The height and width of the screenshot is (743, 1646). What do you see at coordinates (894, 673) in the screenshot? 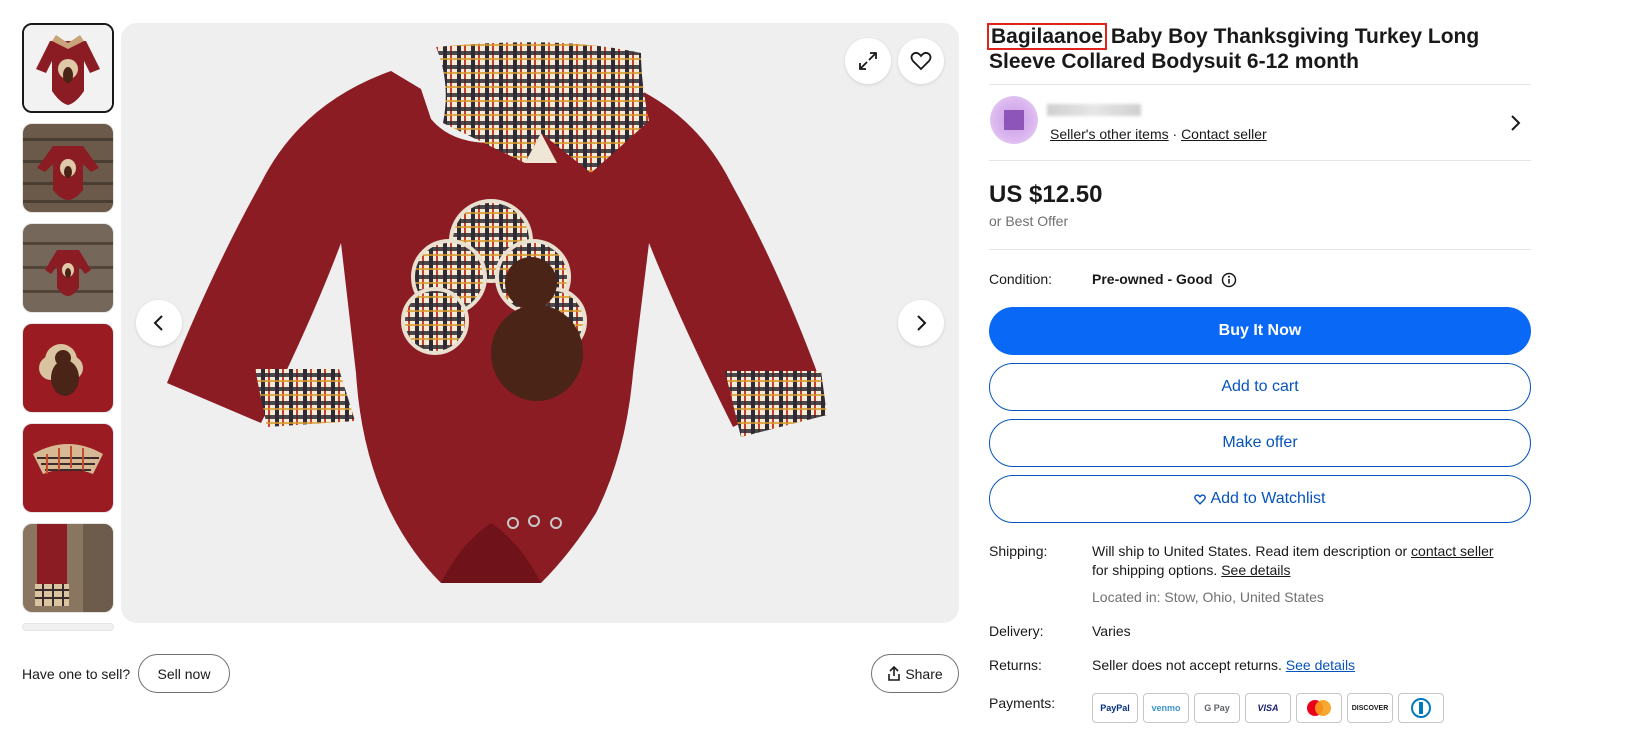
I see `share-icon` at bounding box center [894, 673].